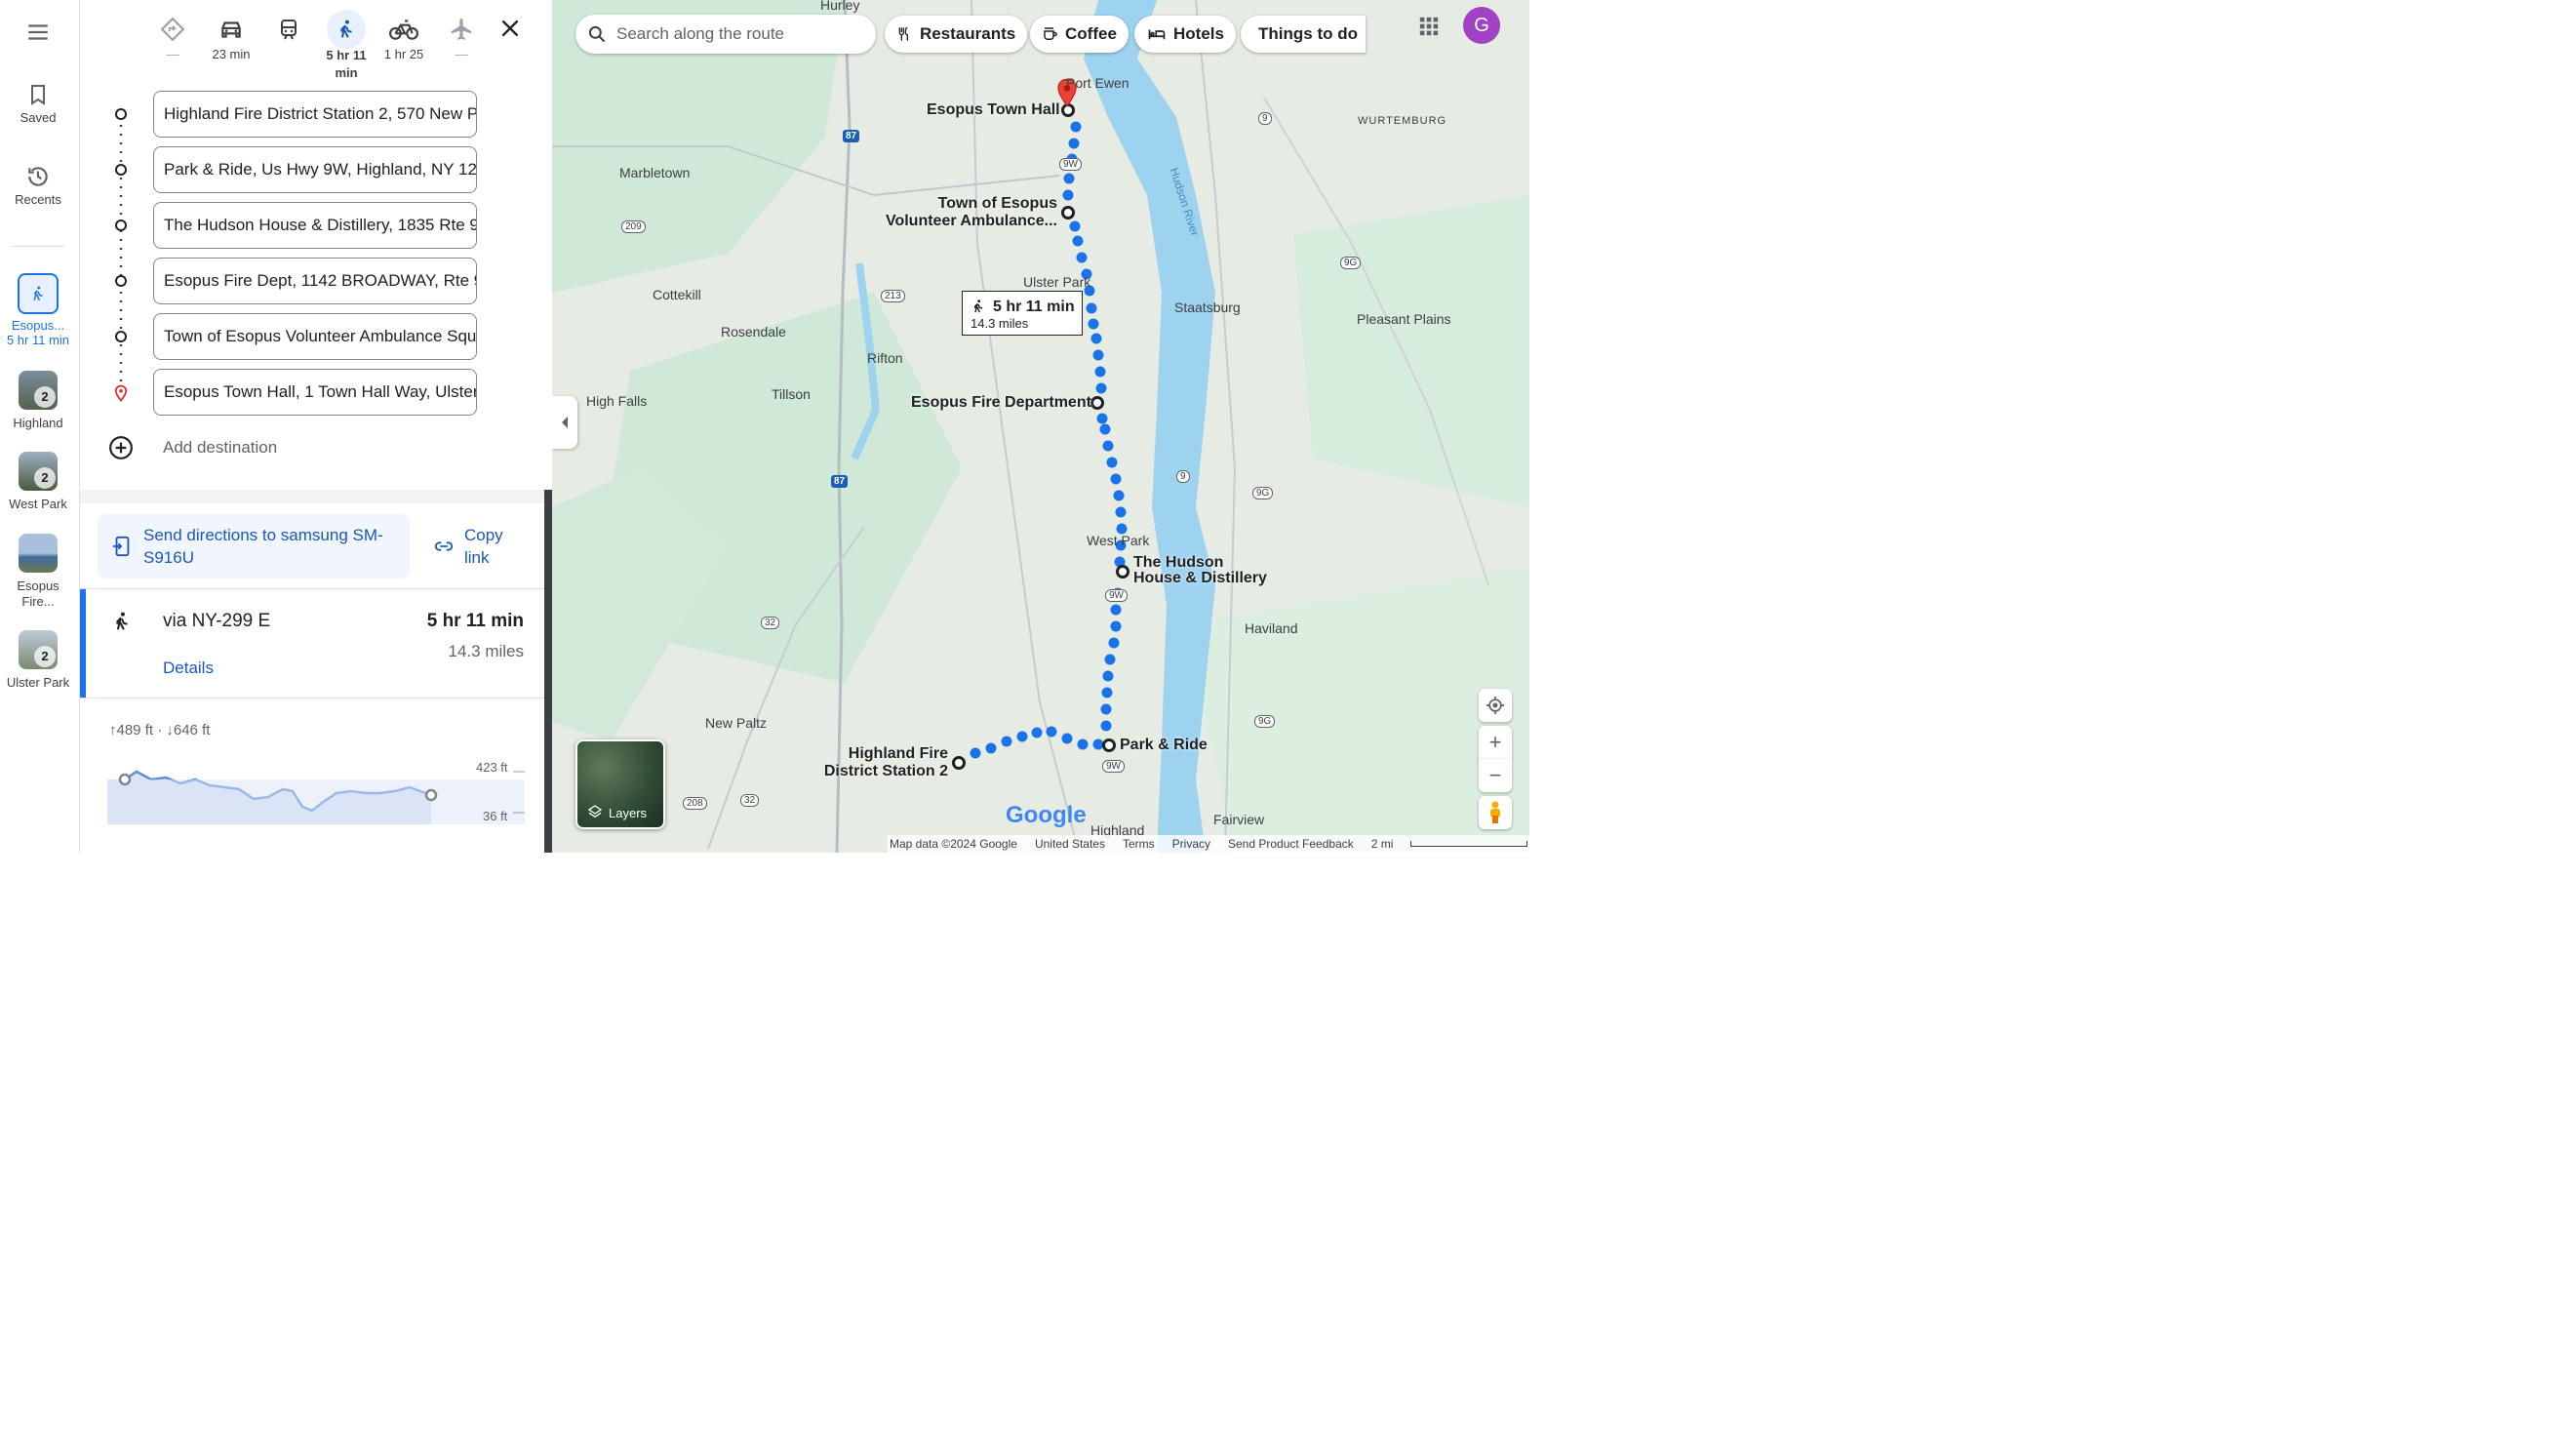 The height and width of the screenshot is (1436, 2576). I want to click on details-button: Details, so click(188, 668).